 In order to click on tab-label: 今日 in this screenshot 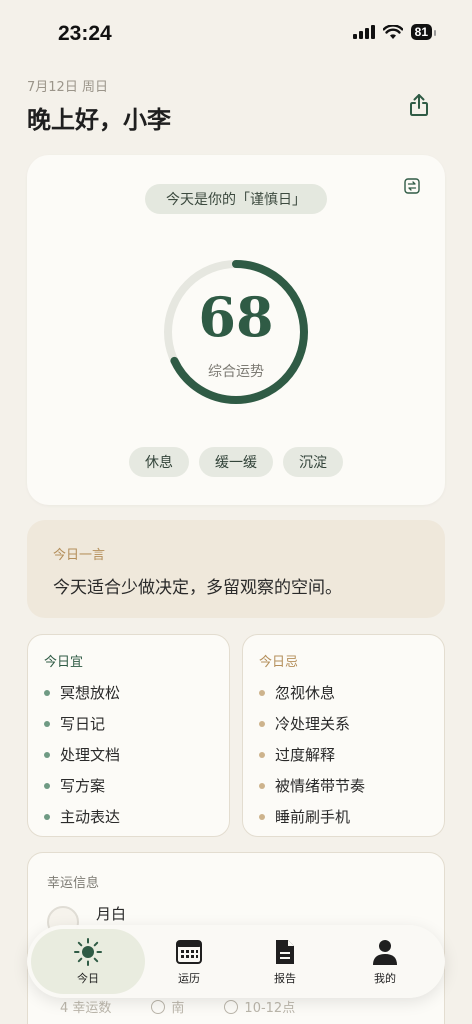, I will do `click(88, 978)`.